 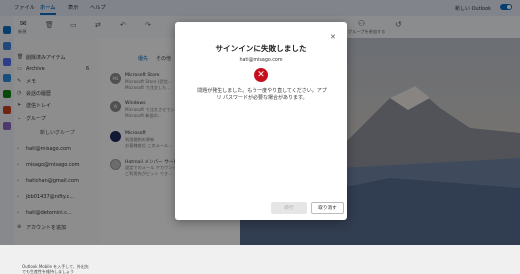 I want to click on close-icon: ✕, so click(x=333, y=37).